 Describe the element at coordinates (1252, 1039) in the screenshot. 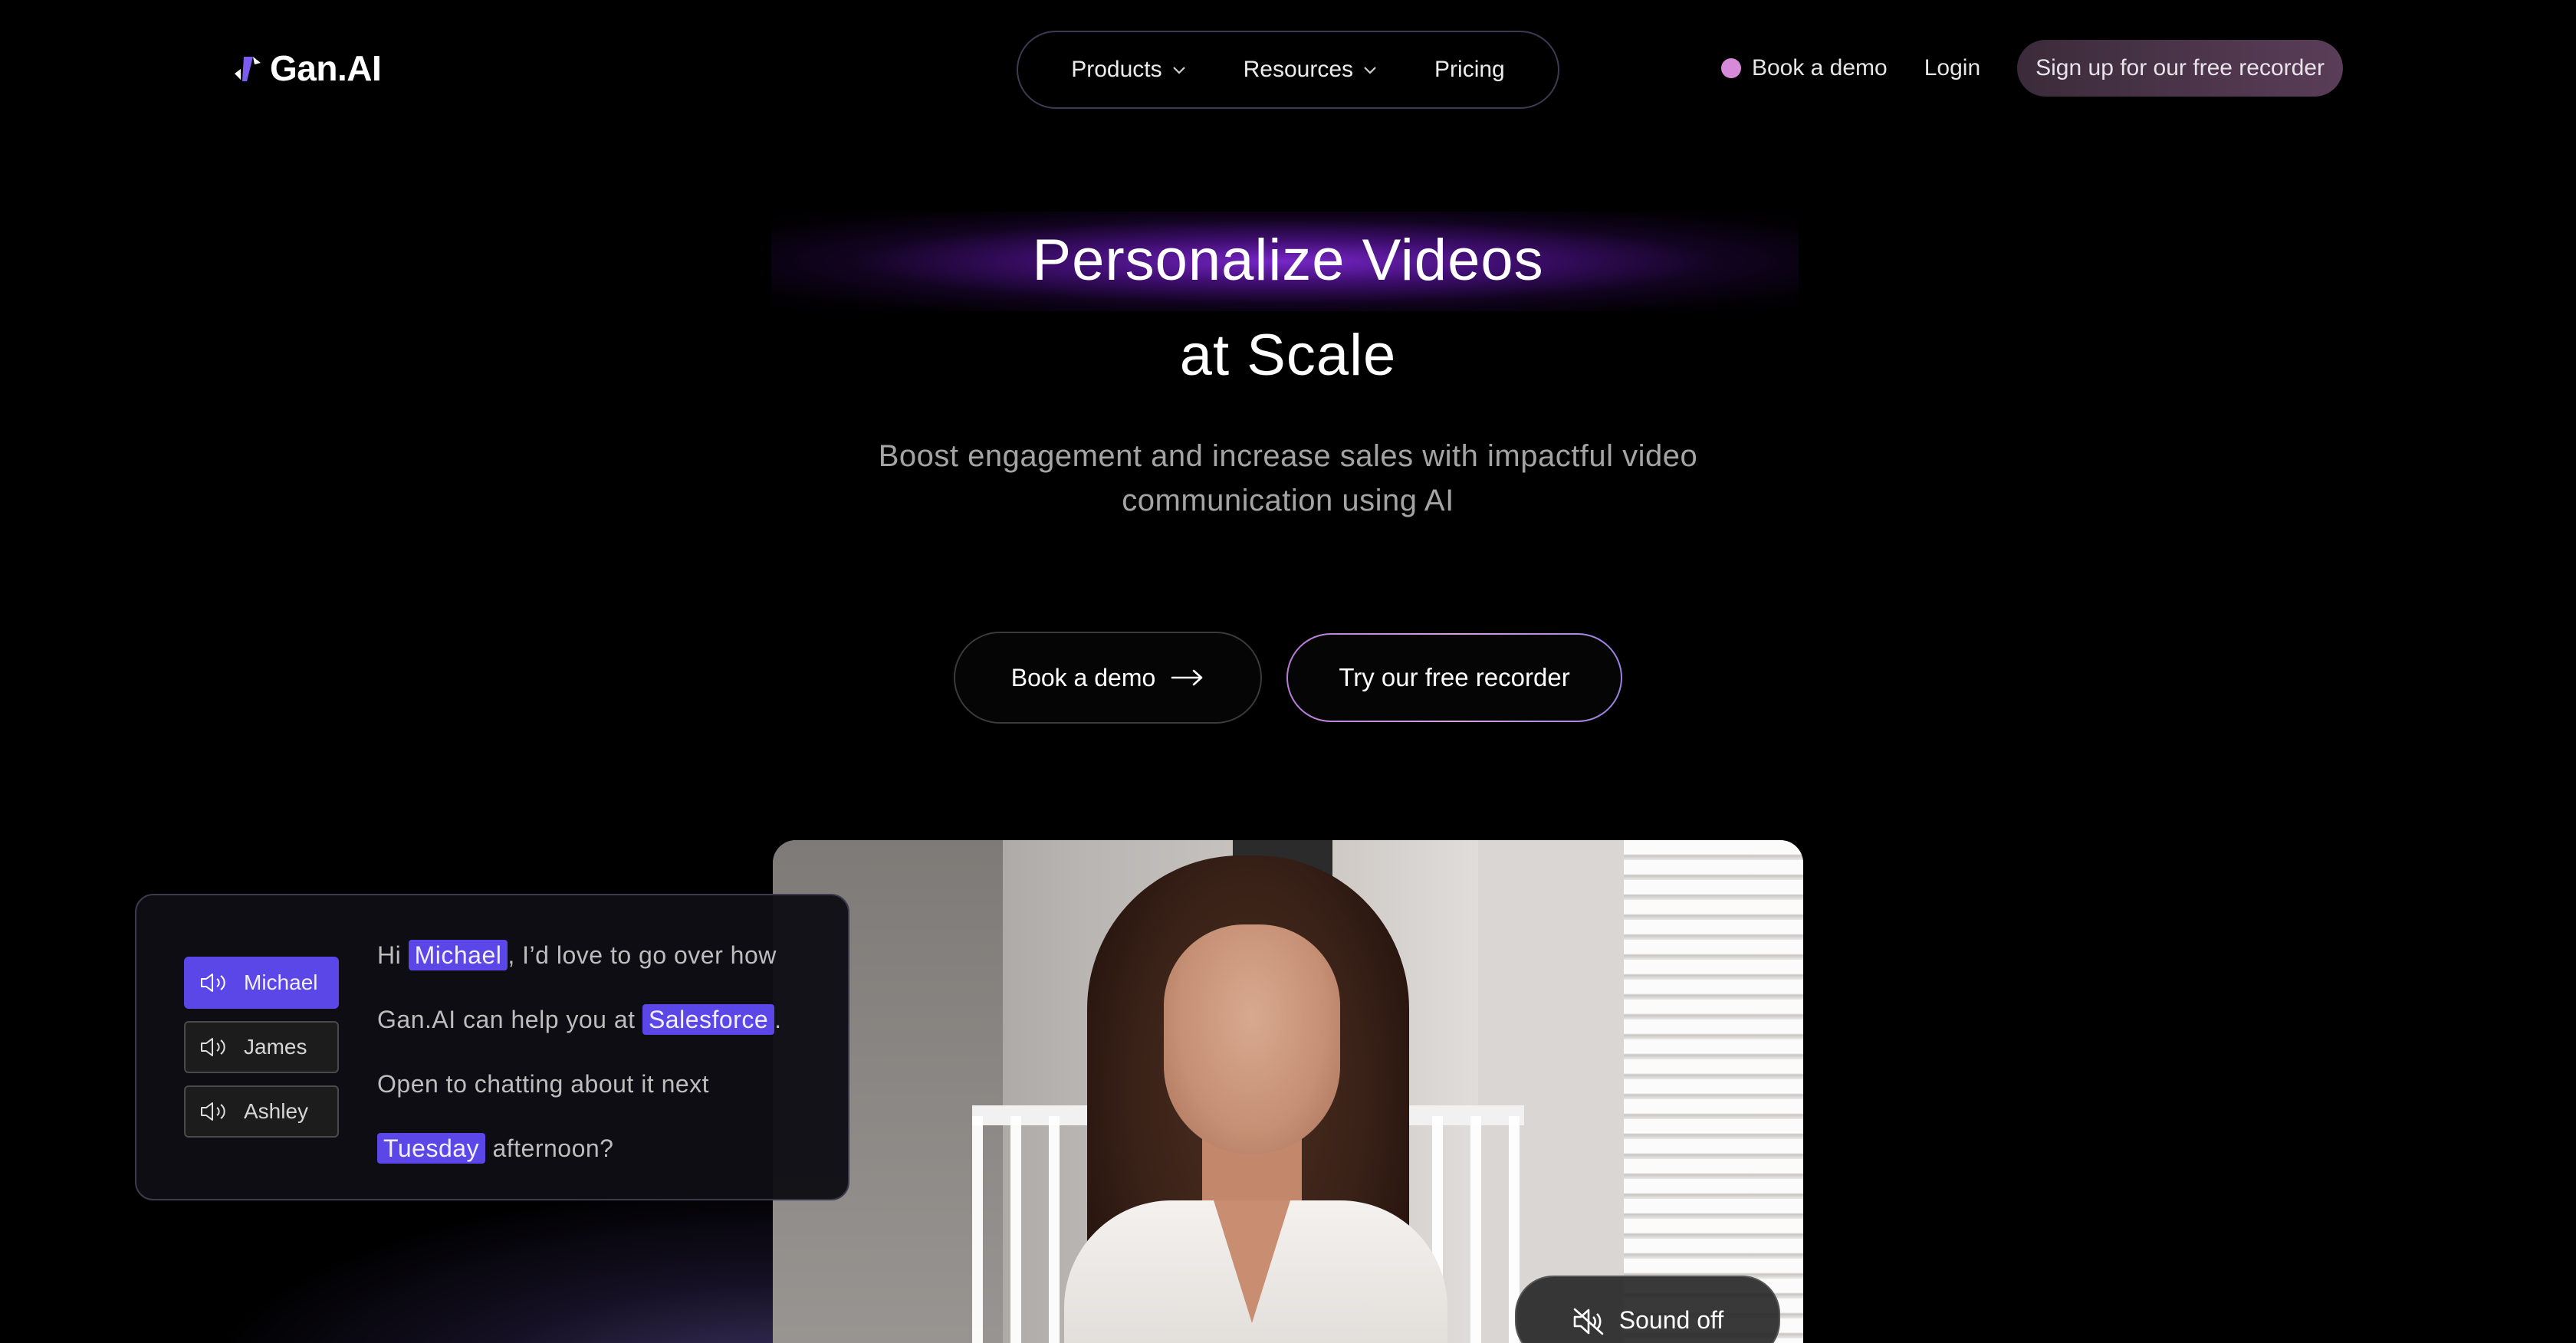

I see `presenter-face` at that location.